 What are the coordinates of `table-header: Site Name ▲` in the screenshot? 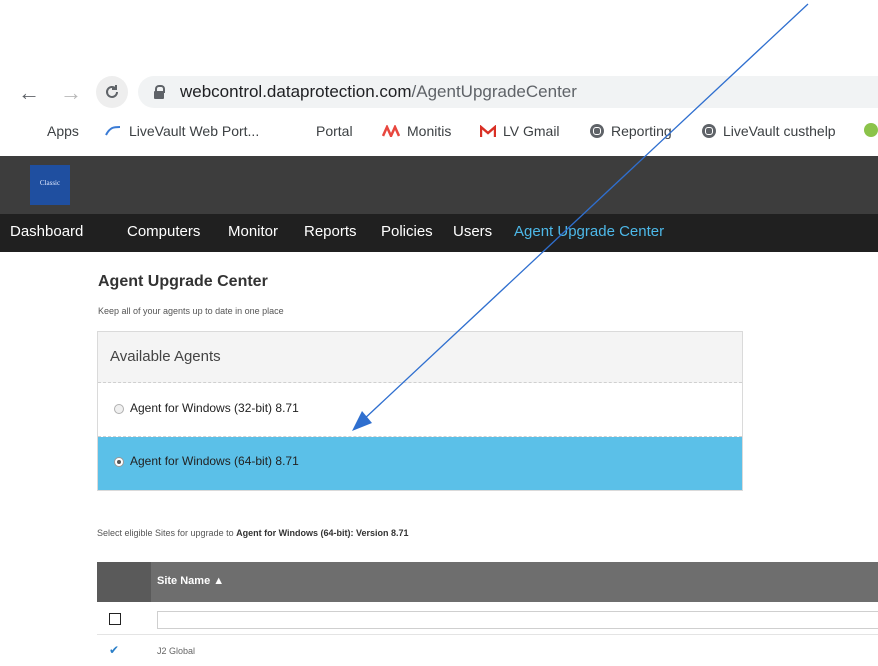 It's located at (487, 582).